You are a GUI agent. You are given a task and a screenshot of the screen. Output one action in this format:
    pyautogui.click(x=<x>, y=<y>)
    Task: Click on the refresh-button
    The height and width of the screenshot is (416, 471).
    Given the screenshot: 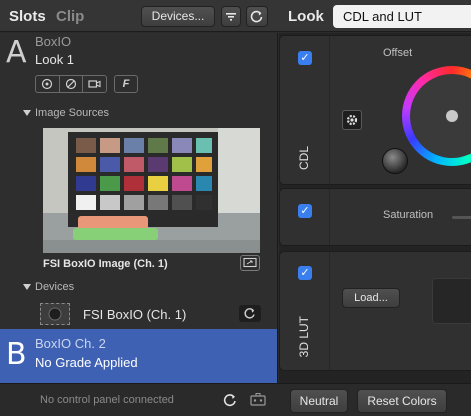 What is the action you would take?
    pyautogui.click(x=257, y=16)
    